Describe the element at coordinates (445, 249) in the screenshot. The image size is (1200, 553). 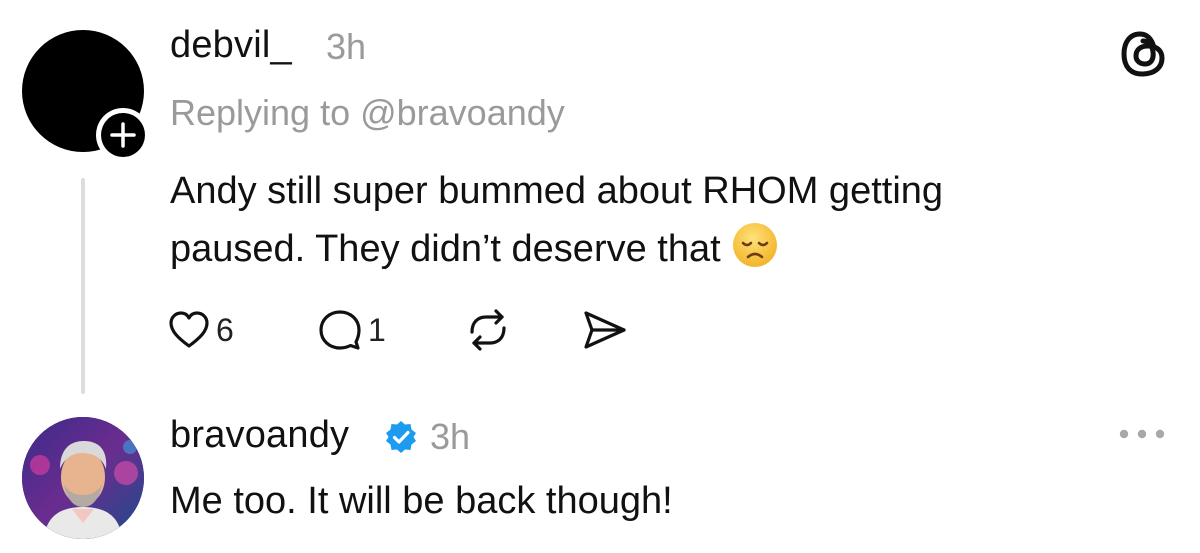
I see `post-text-line-2-content: paused. They didn’t deserve that` at that location.